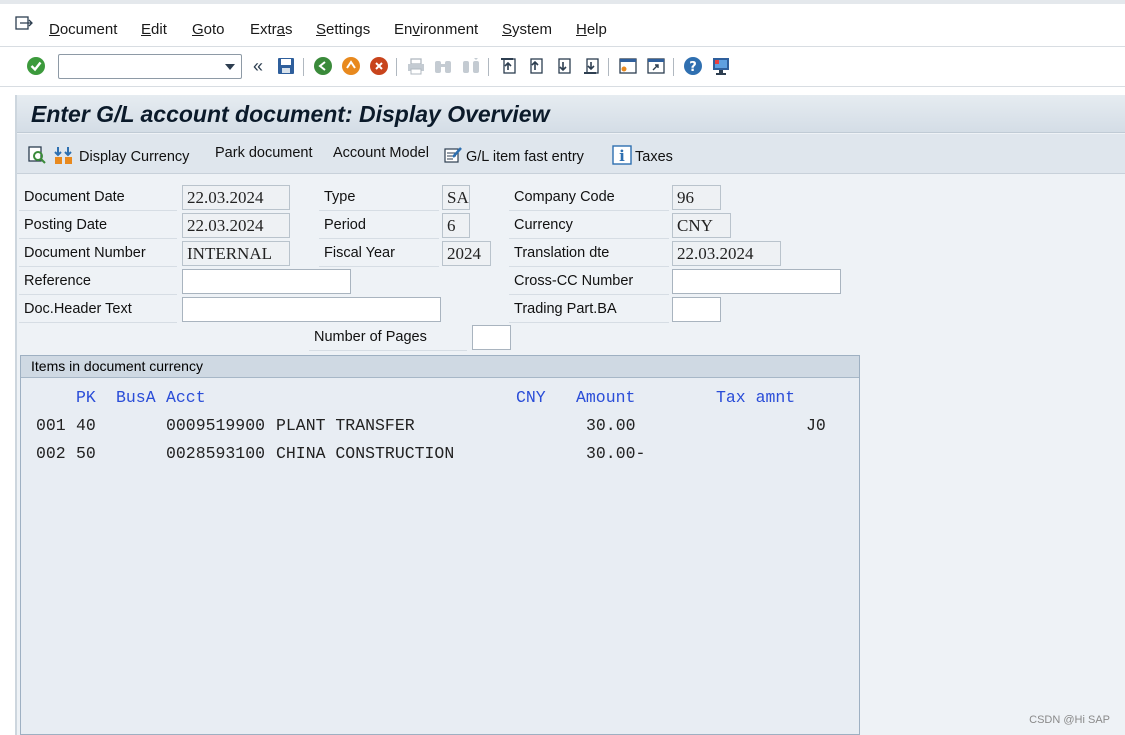 This screenshot has width=1125, height=735. What do you see at coordinates (628, 66) in the screenshot?
I see `create-session-icon` at bounding box center [628, 66].